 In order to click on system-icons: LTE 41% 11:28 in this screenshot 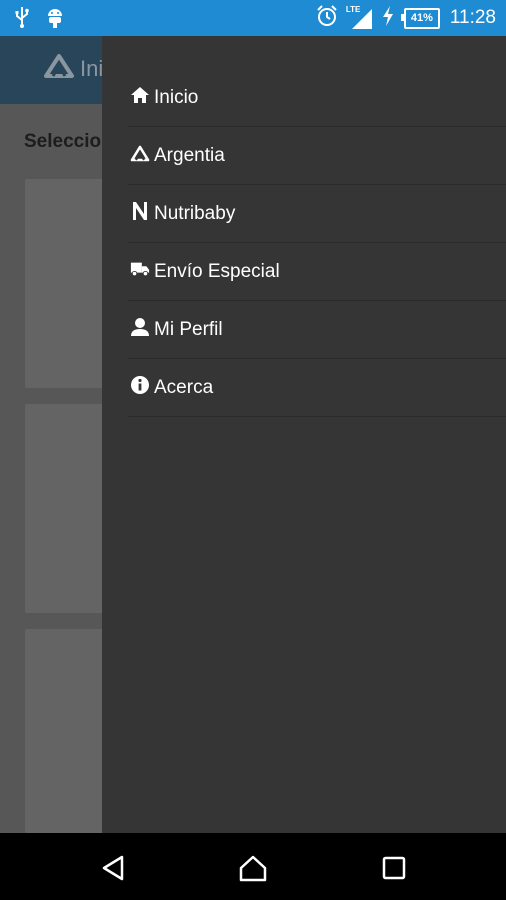, I will do `click(406, 18)`.